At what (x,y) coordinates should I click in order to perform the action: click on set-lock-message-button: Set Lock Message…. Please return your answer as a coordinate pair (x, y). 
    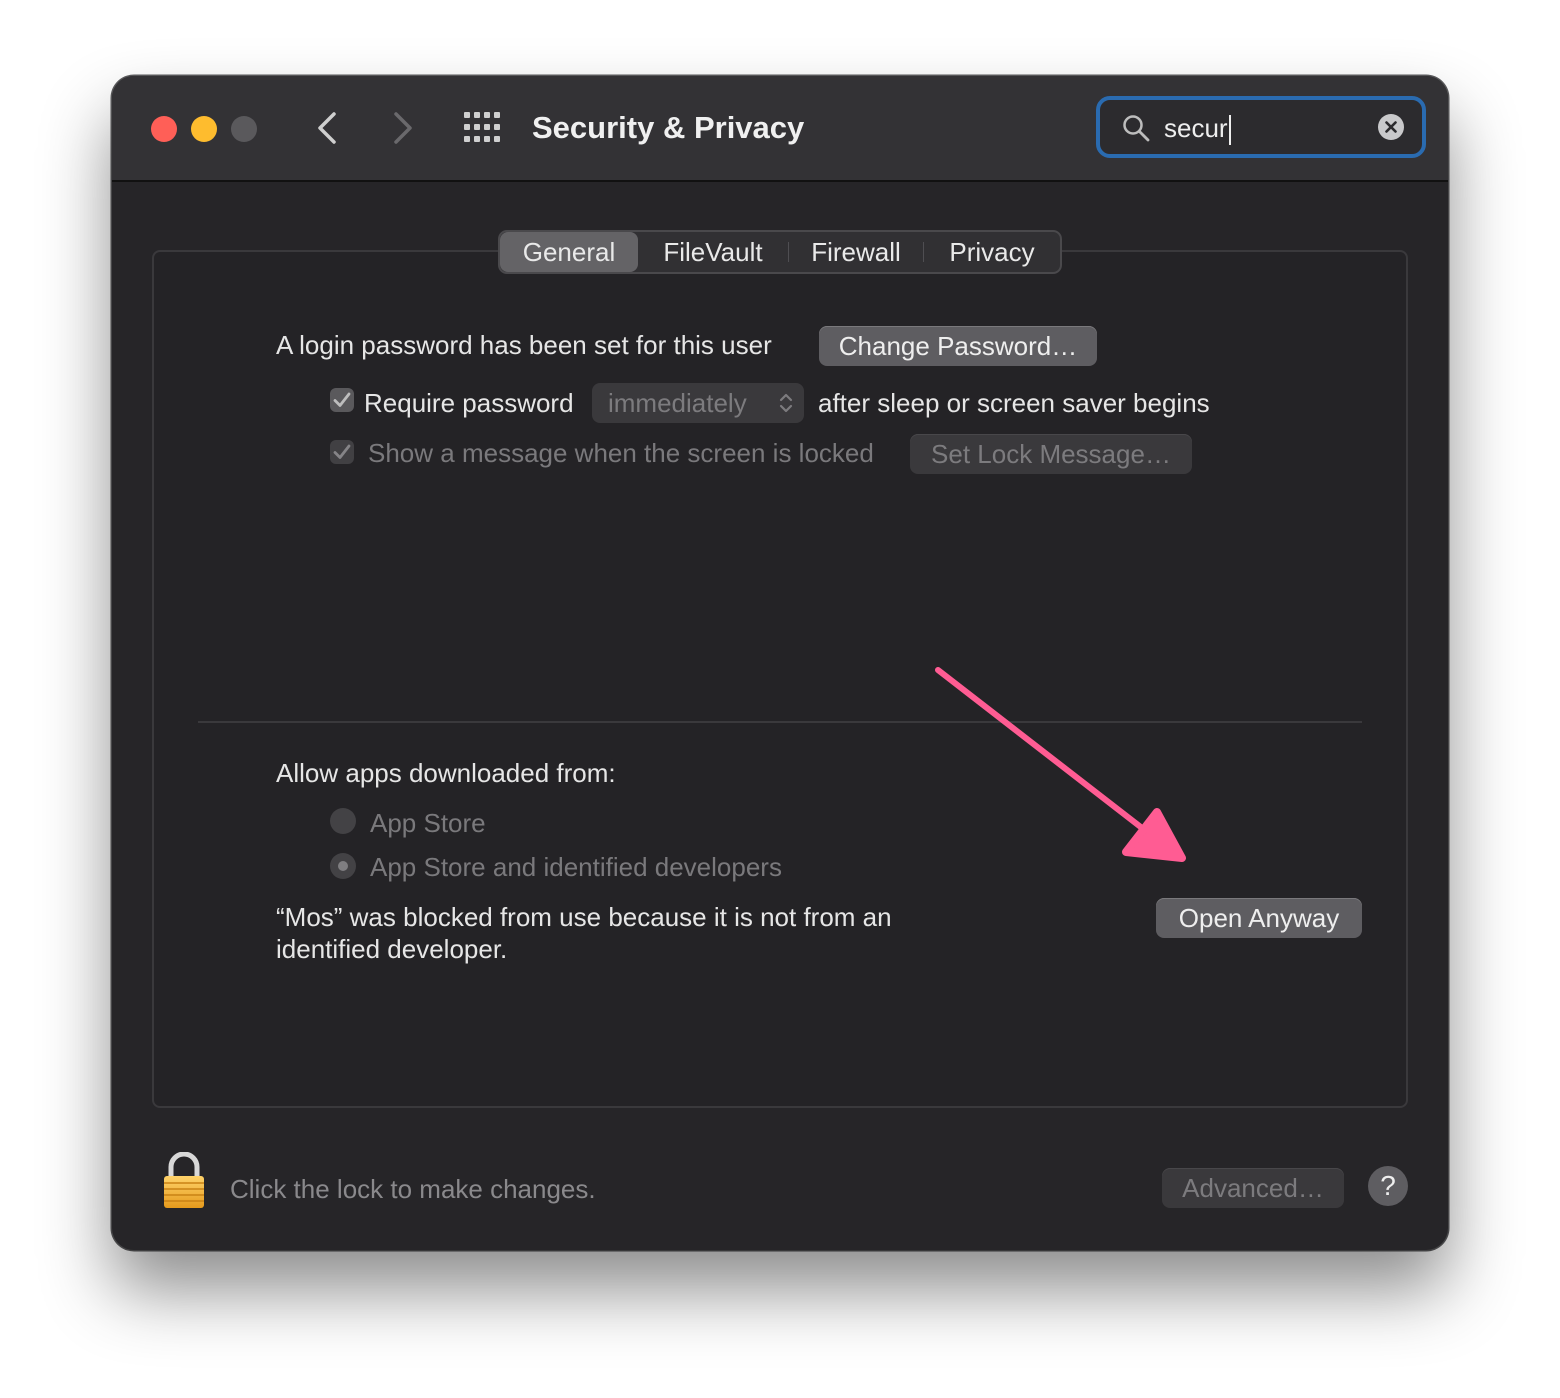
    Looking at the image, I should click on (1051, 454).